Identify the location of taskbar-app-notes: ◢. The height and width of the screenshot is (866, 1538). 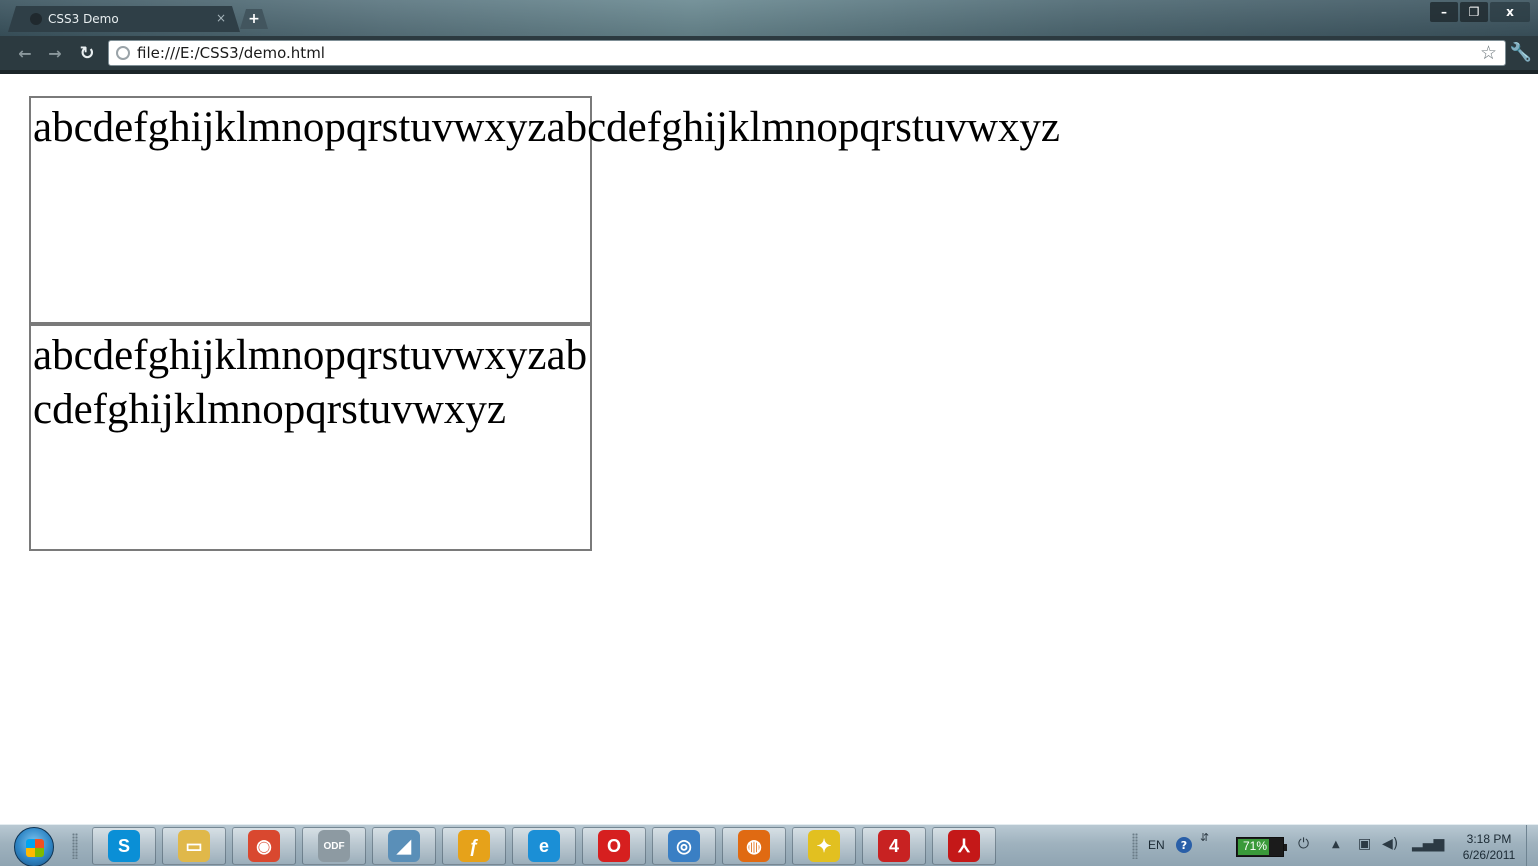
(404, 846).